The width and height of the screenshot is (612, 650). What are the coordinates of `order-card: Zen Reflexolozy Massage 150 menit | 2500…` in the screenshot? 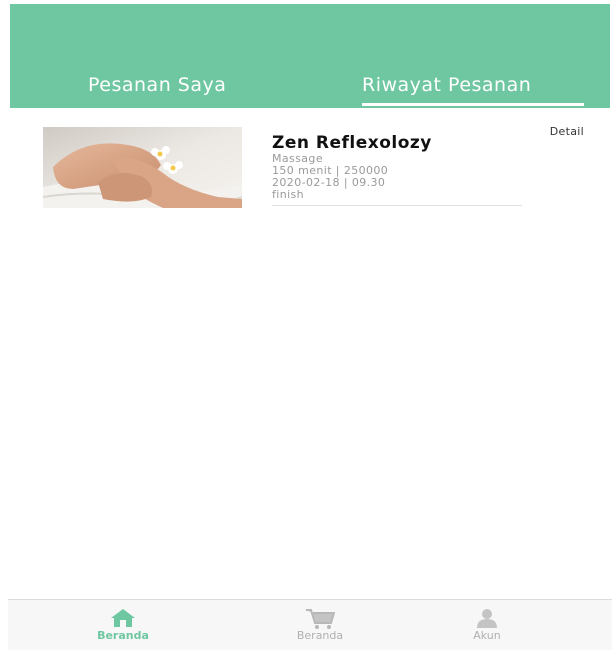 It's located at (315, 169).